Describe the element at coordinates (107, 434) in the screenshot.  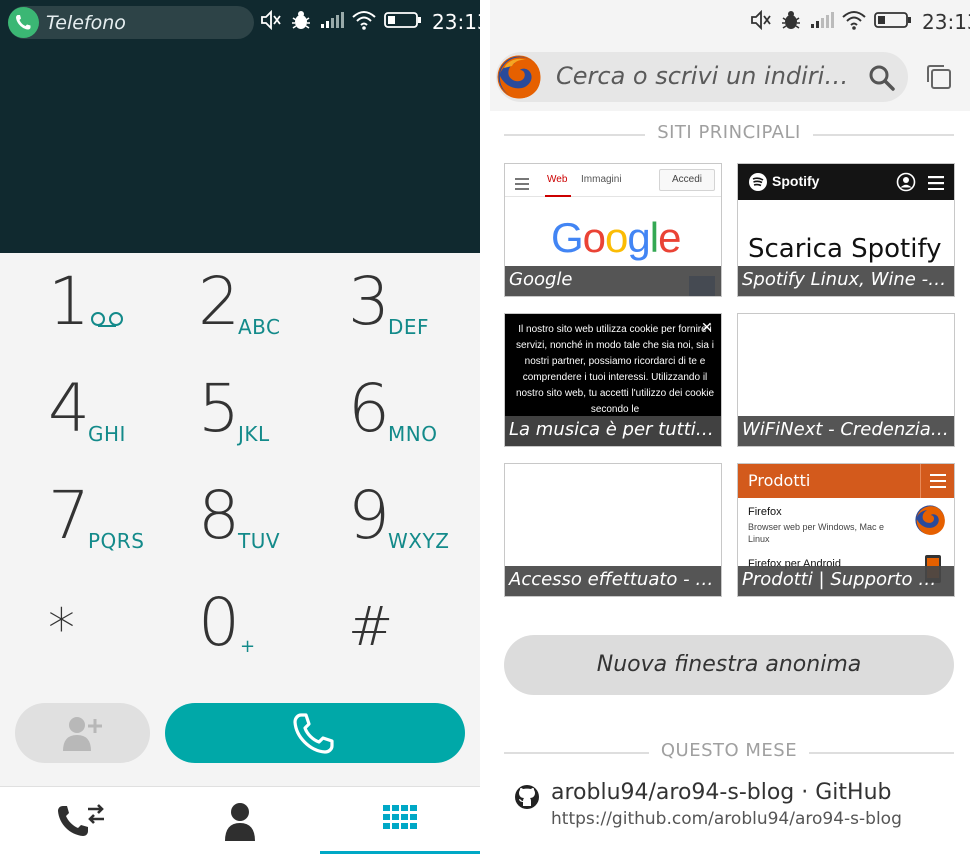
I see `key-letters: GHI` at that location.